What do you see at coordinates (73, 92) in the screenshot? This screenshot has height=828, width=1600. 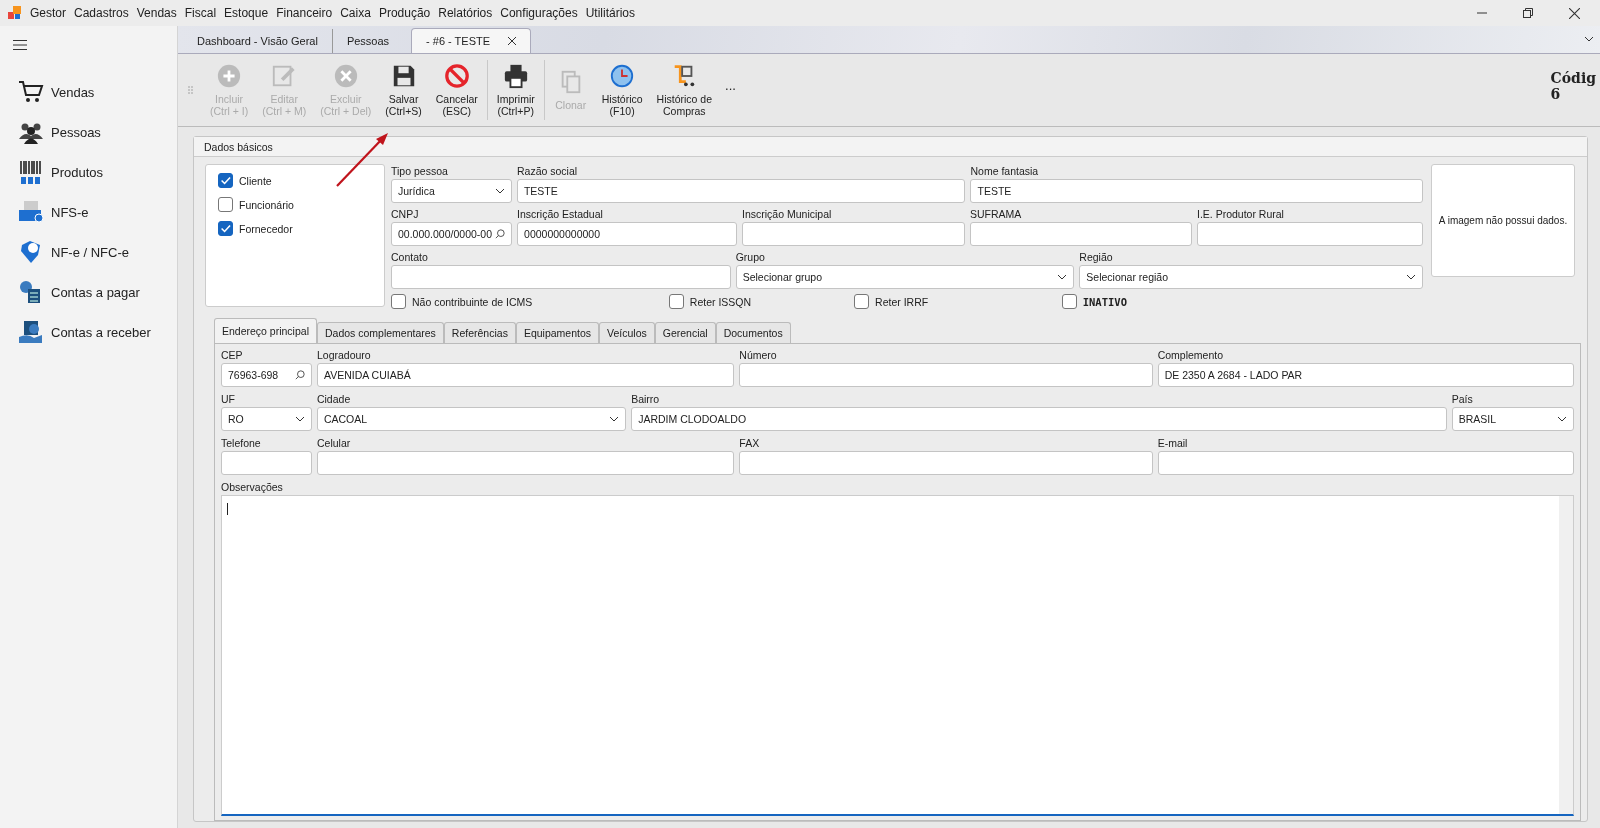 I see `sidebar-item: Vendas` at bounding box center [73, 92].